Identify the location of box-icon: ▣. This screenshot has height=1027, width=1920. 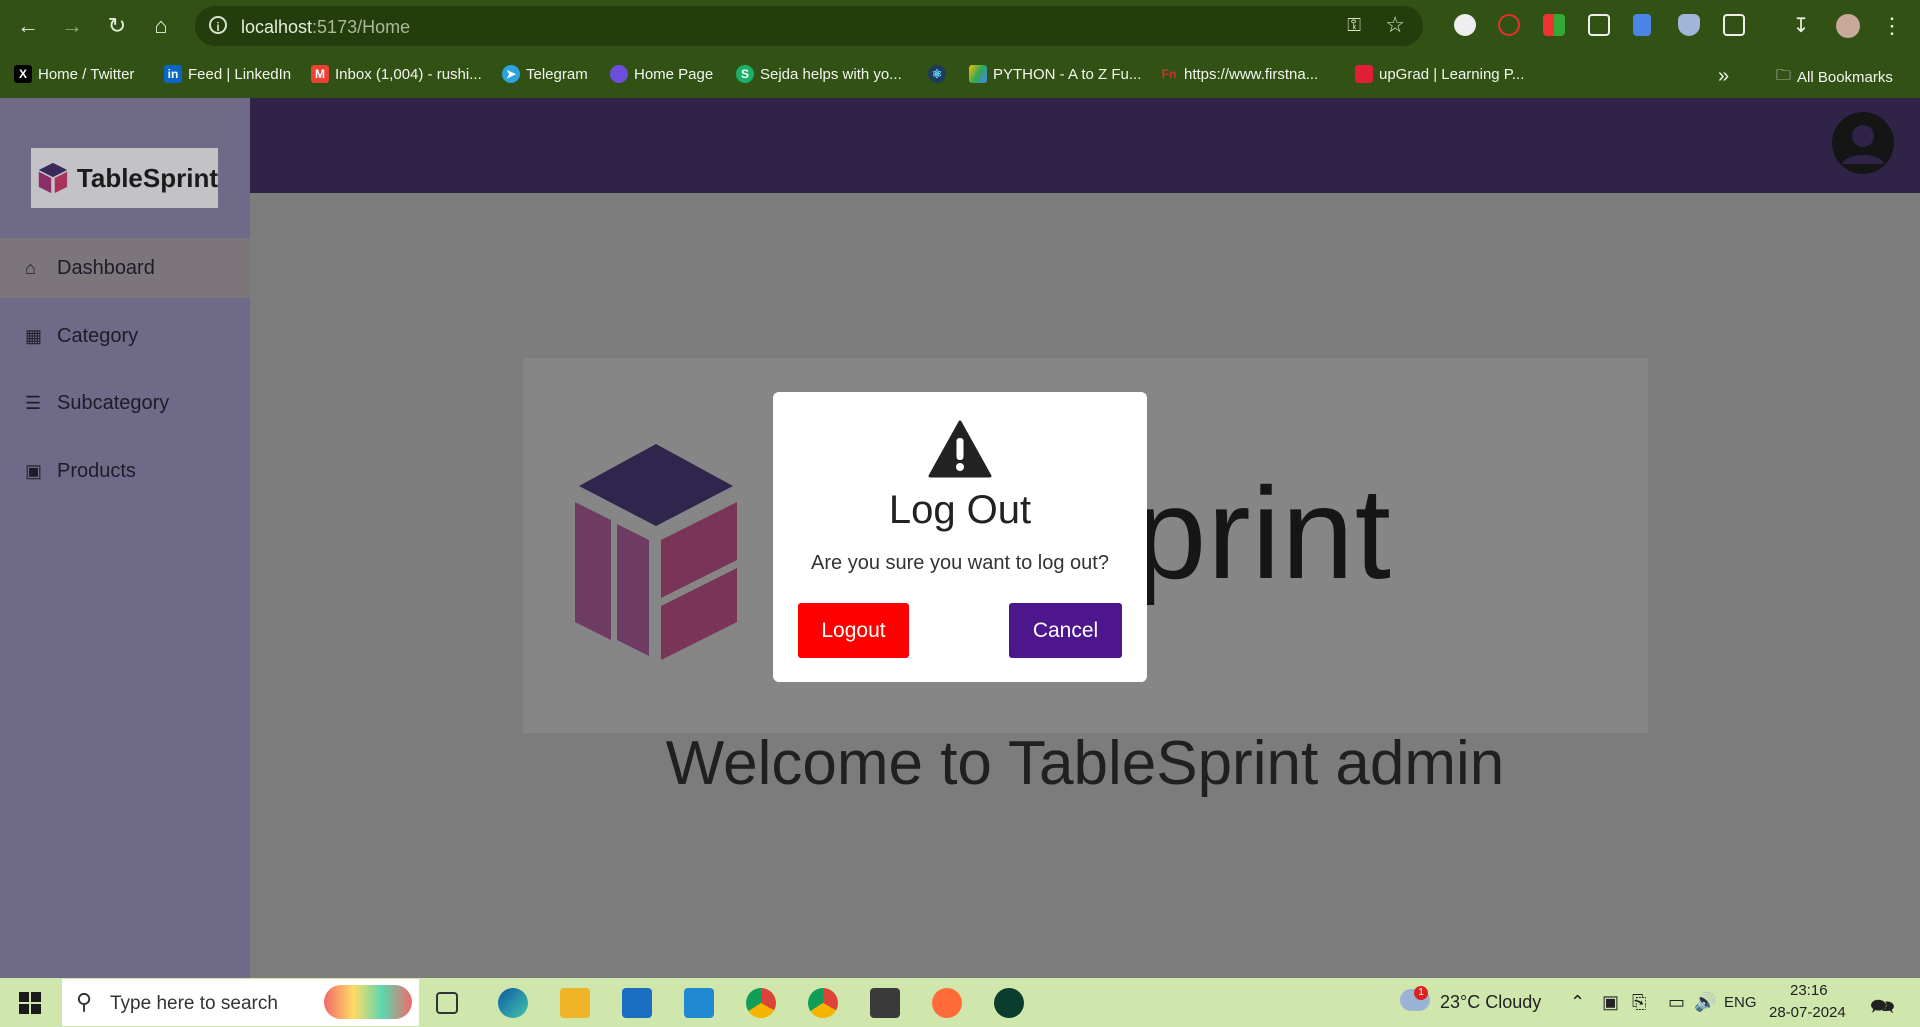
(34, 470).